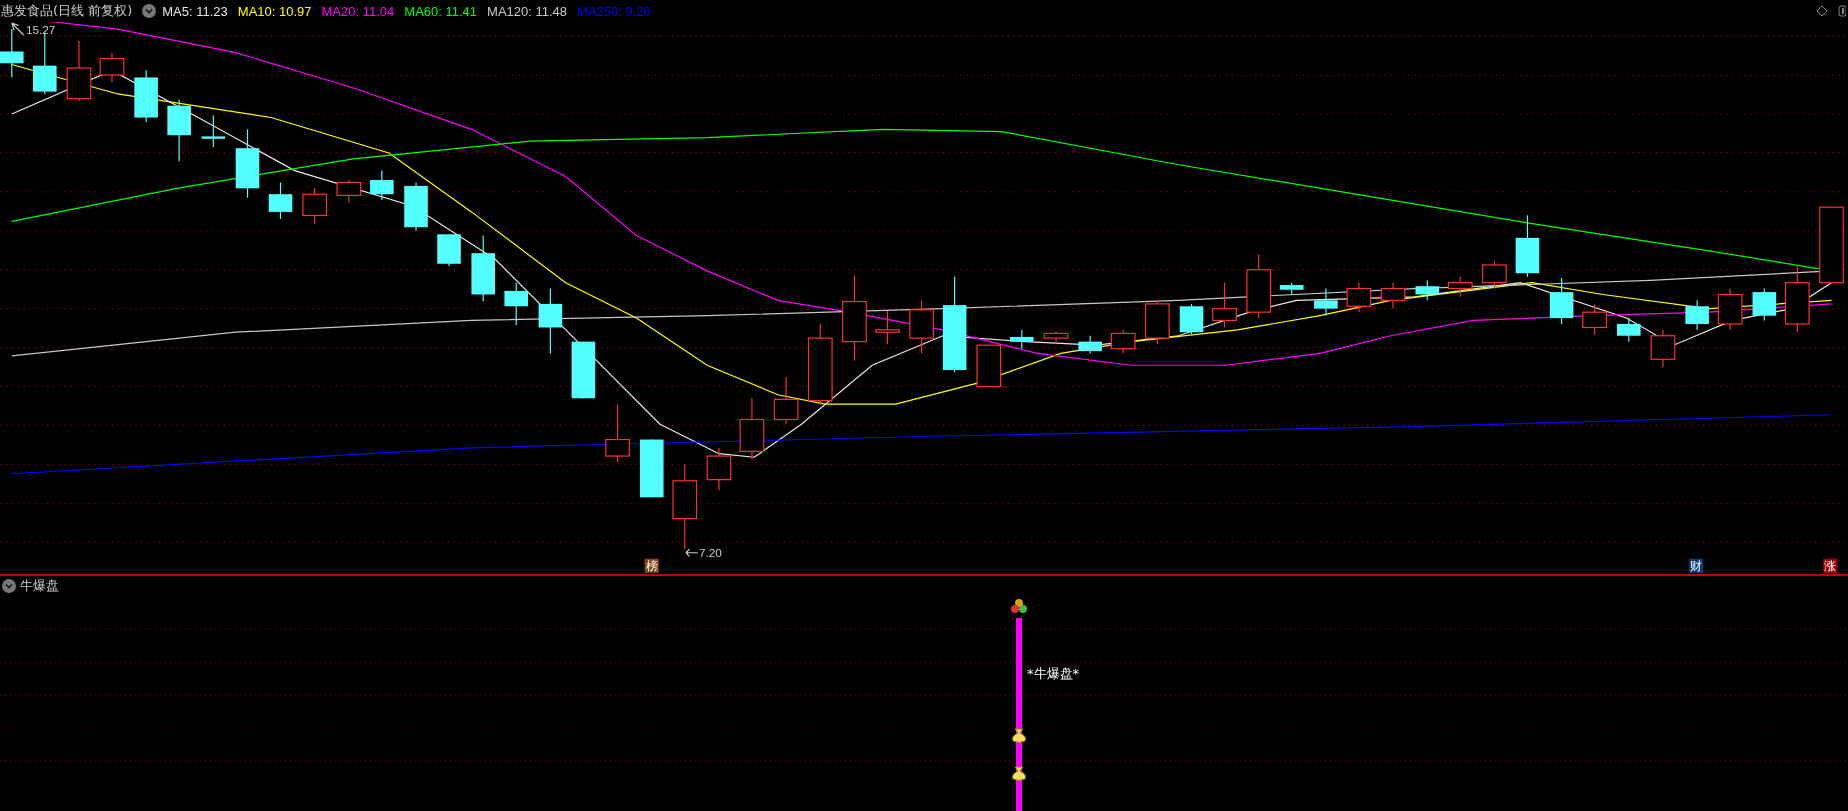 Image resolution: width=1848 pixels, height=811 pixels. Describe the element at coordinates (33, 29) in the screenshot. I see `high-price-label: 15.27` at that location.